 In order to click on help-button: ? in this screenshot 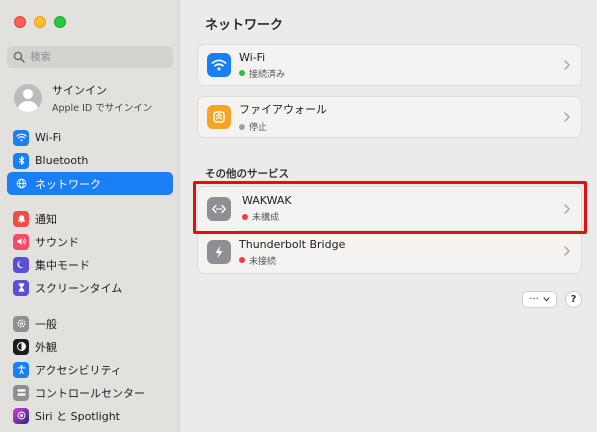, I will do `click(573, 299)`.